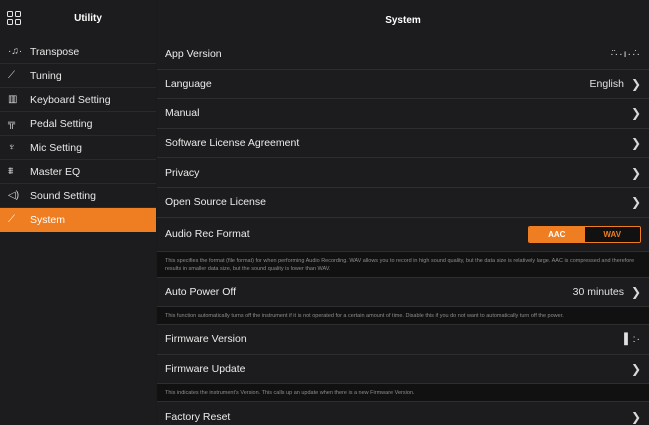  What do you see at coordinates (13, 99) in the screenshot?
I see `keyboard-icon: ▥` at bounding box center [13, 99].